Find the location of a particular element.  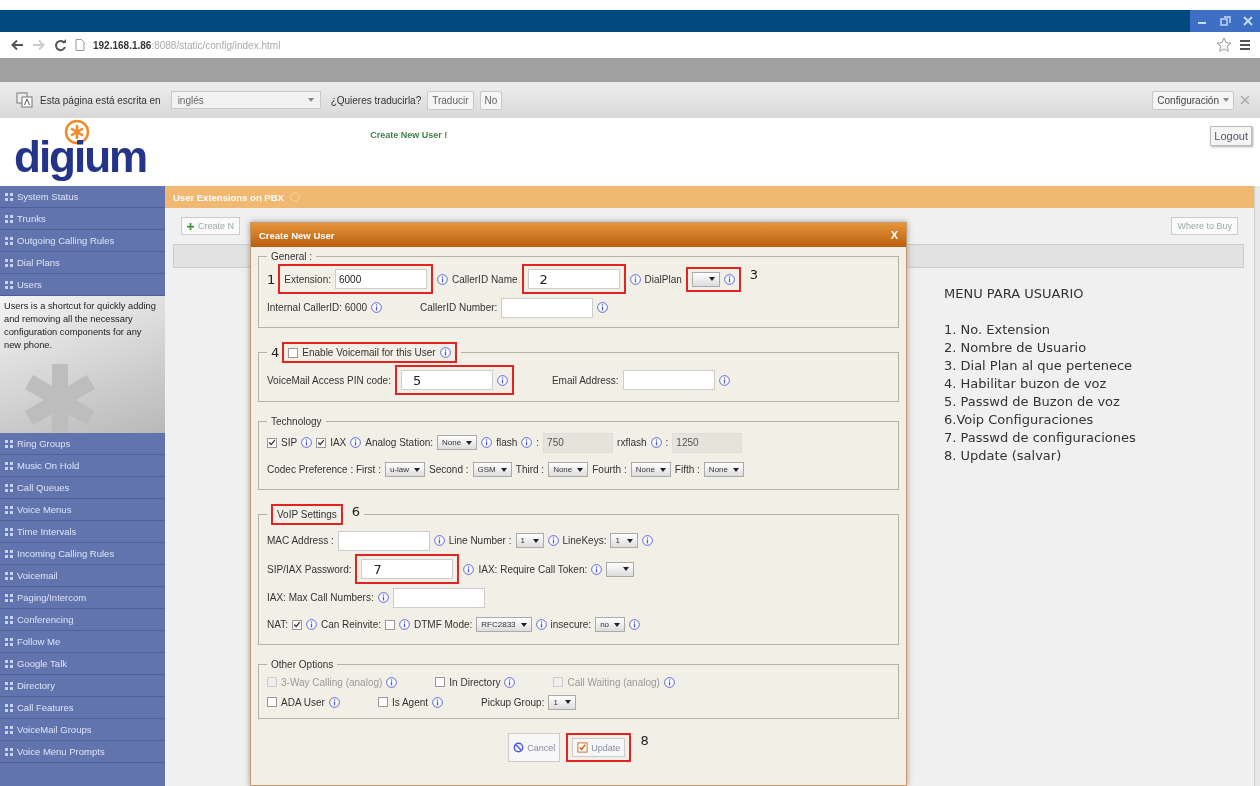

translate-prompt: Esta página está escrita en is located at coordinates (100, 100).